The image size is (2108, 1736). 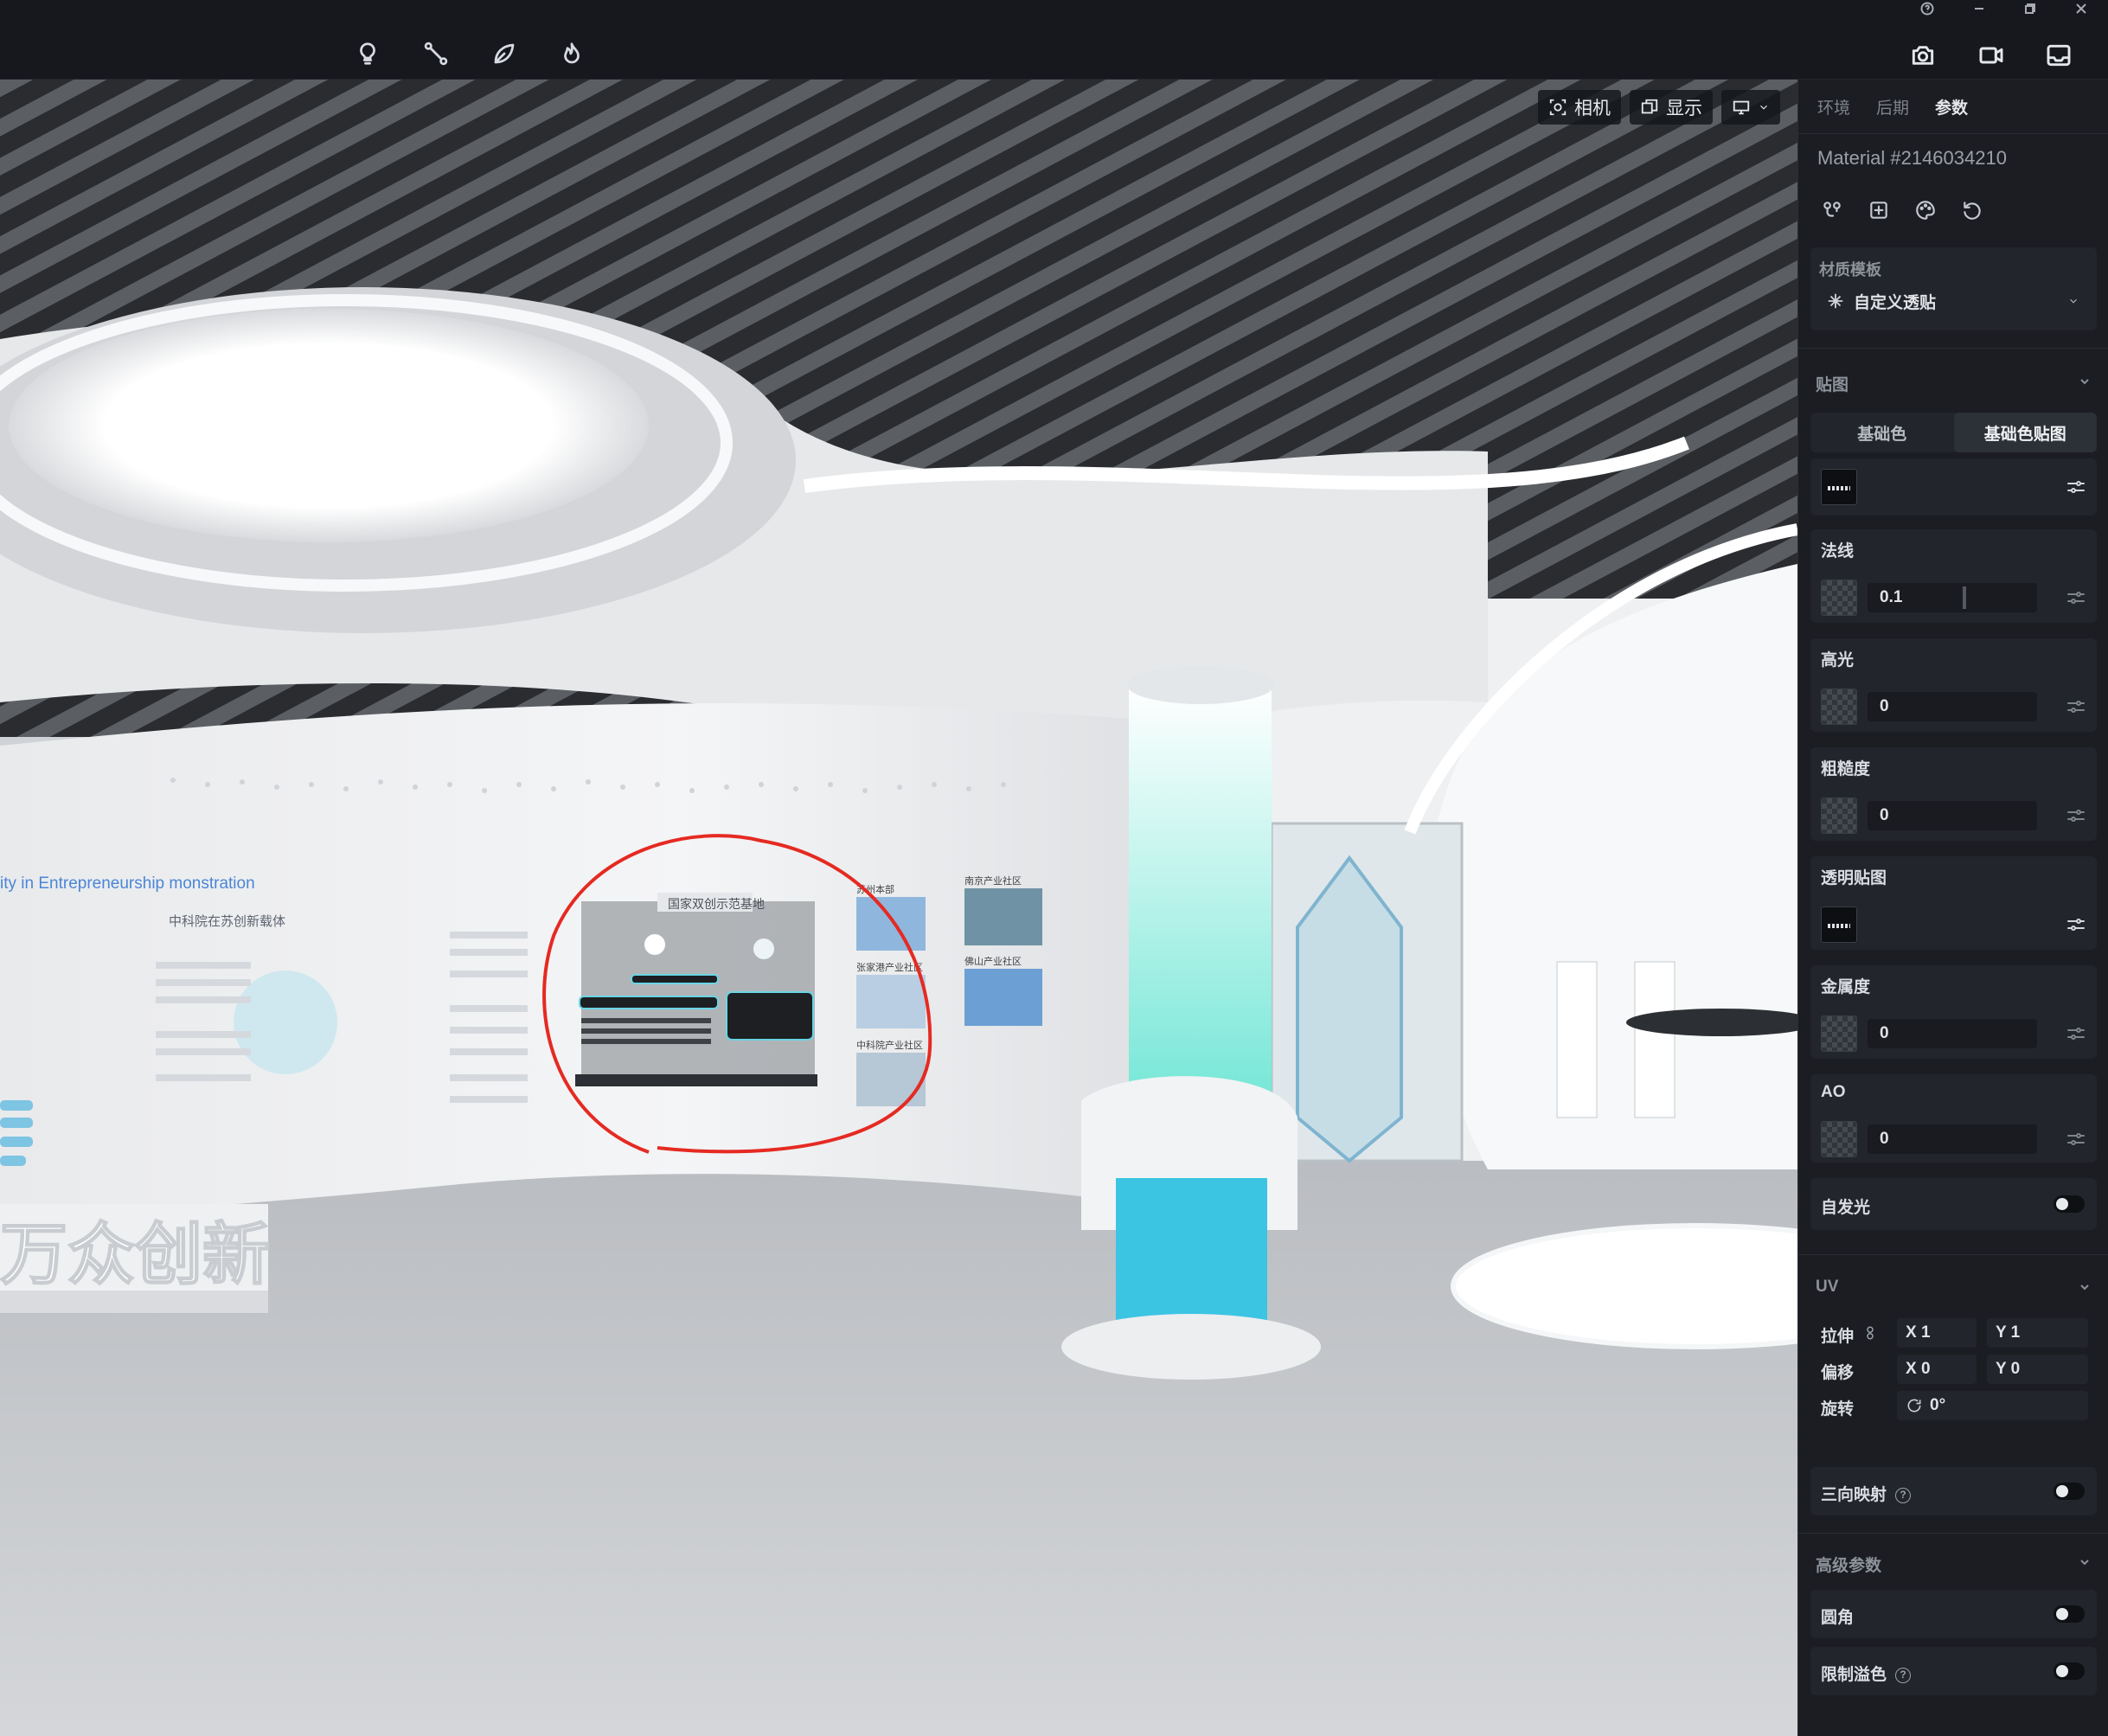 I want to click on ao-value: 0, so click(x=1884, y=1139).